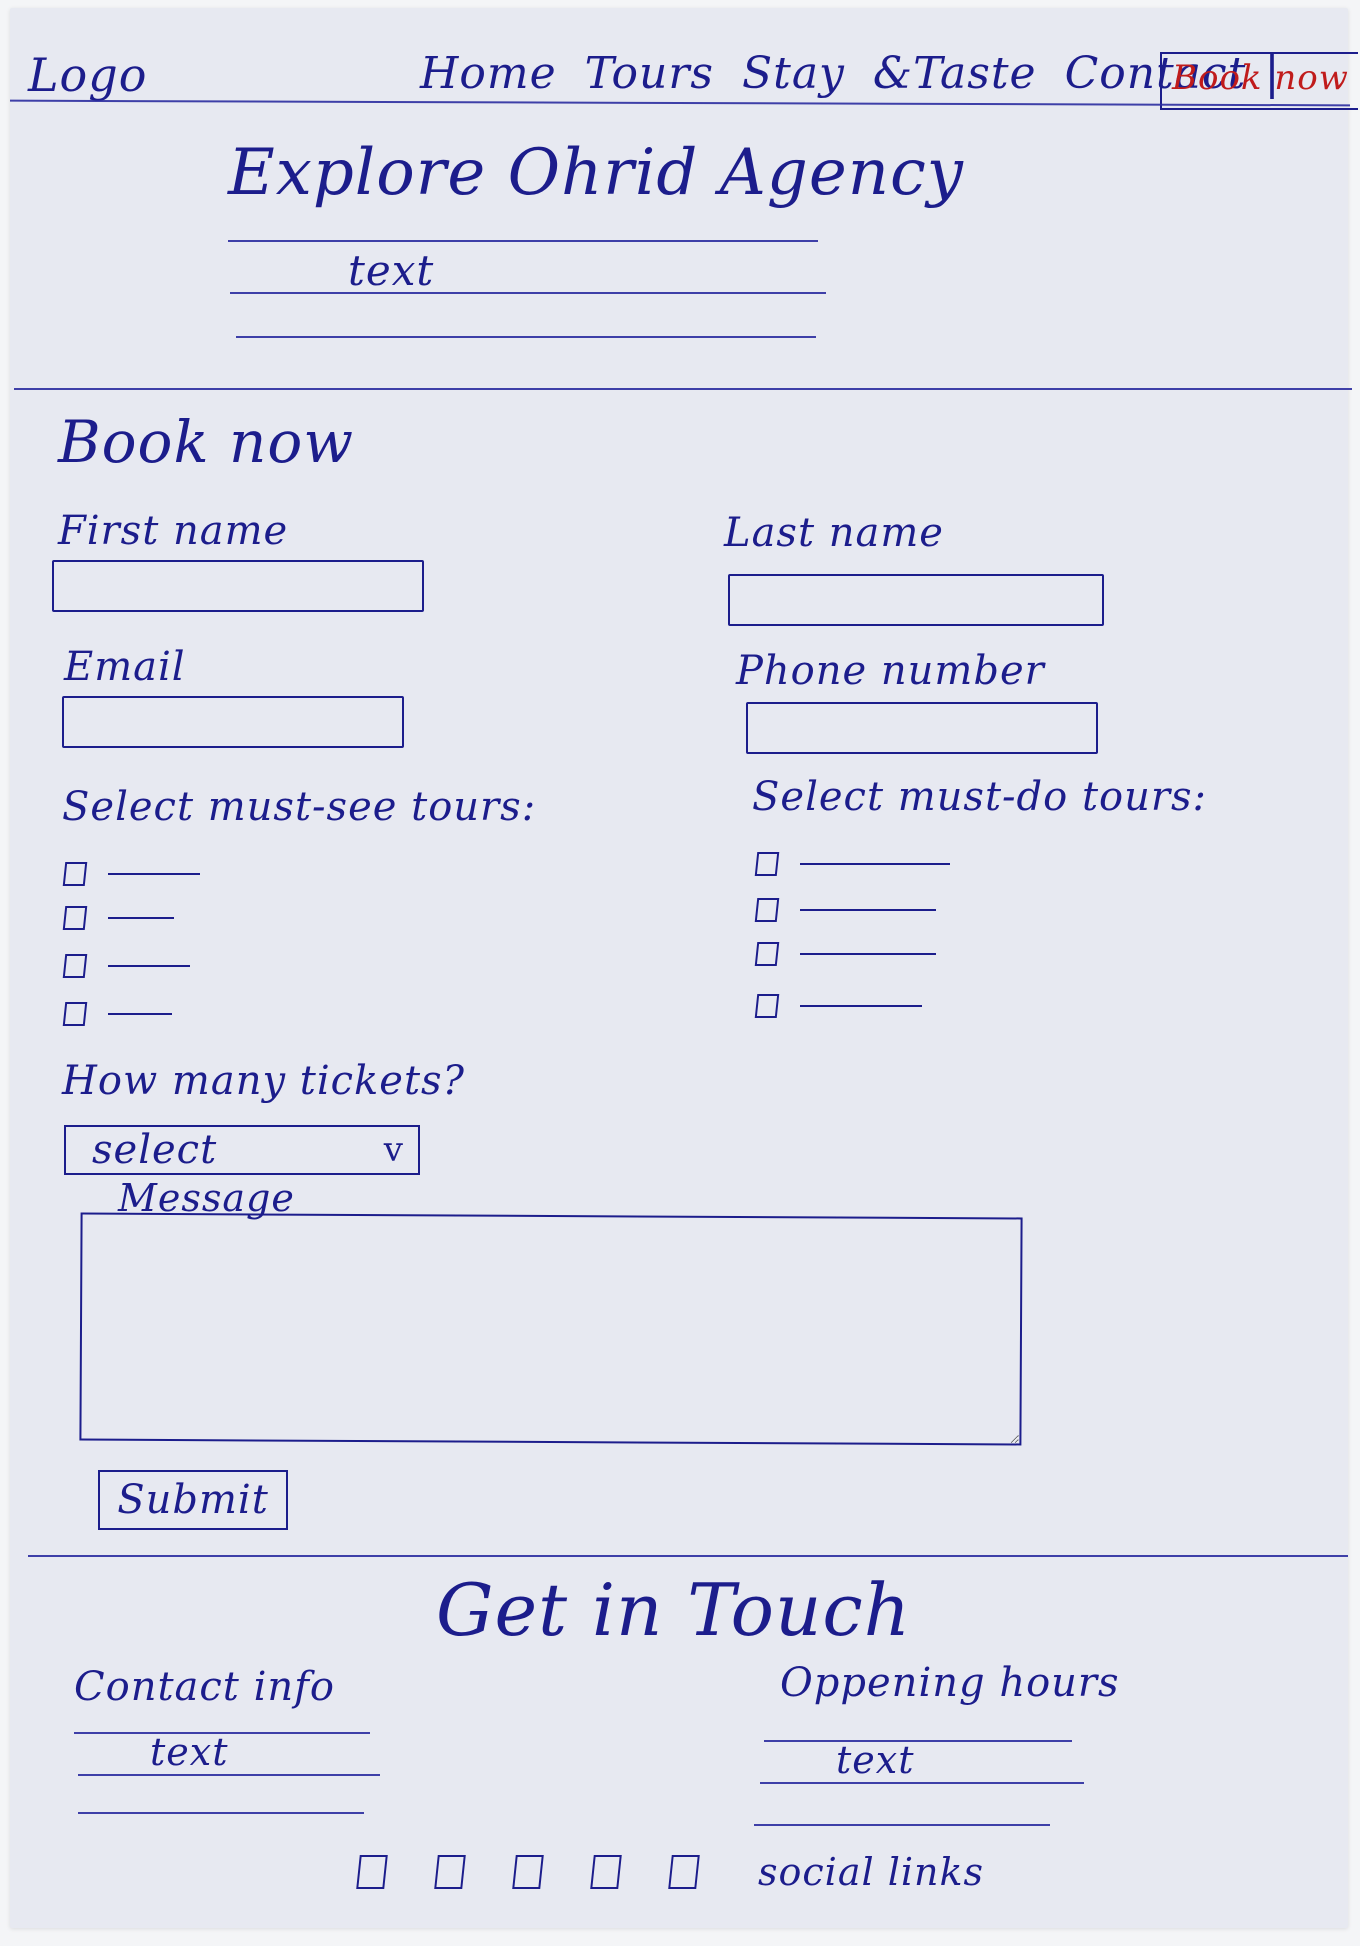 This screenshot has height=1946, width=1360. I want to click on first-name-label: First name, so click(173, 531).